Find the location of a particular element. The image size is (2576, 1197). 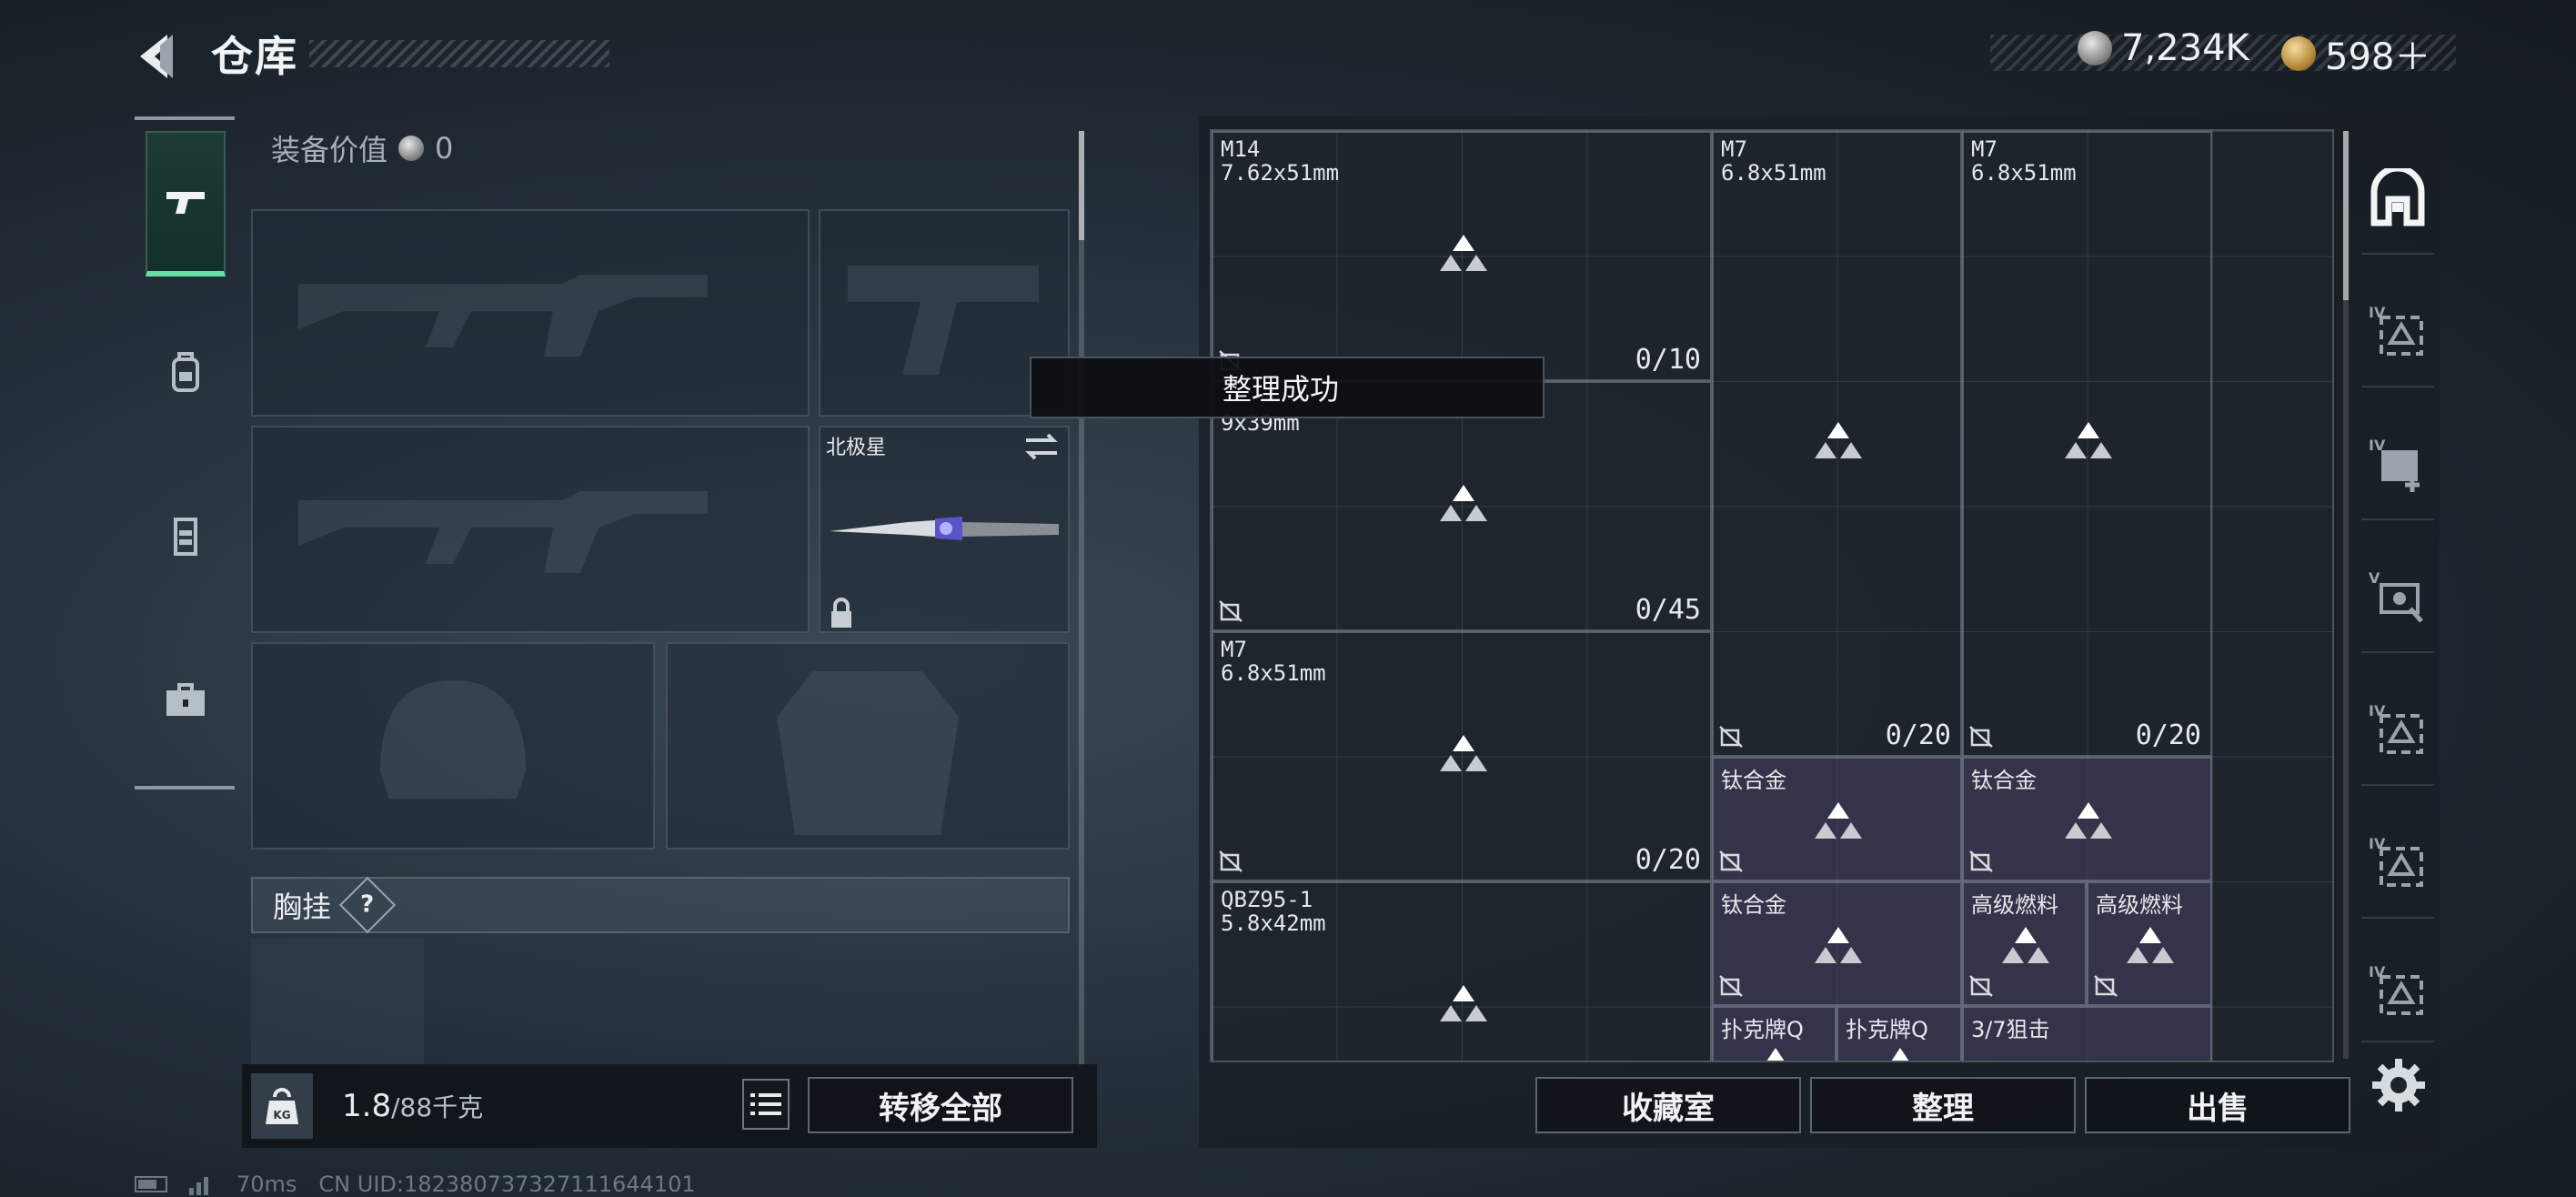

vest-icon is located at coordinates (185, 537).